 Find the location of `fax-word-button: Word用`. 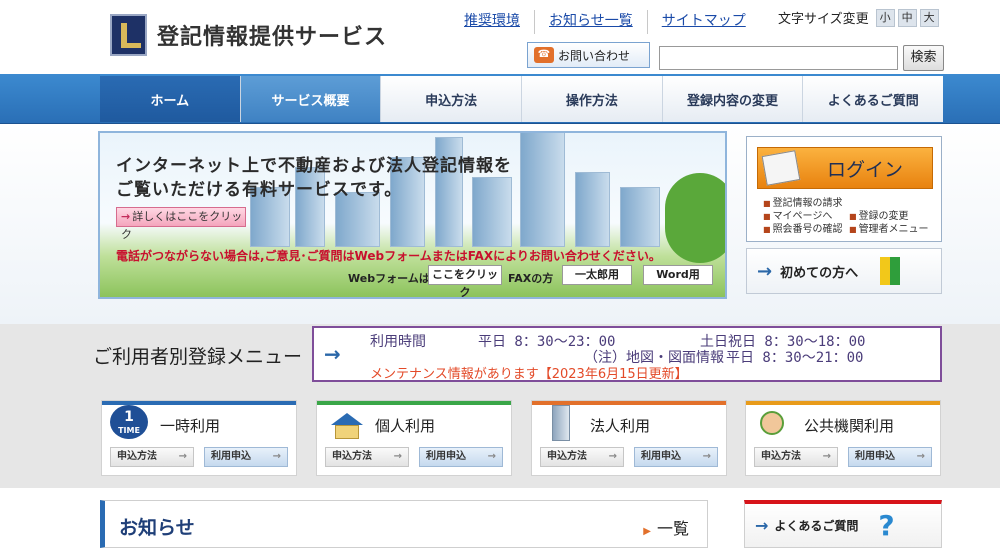

fax-word-button: Word用 is located at coordinates (678, 275).